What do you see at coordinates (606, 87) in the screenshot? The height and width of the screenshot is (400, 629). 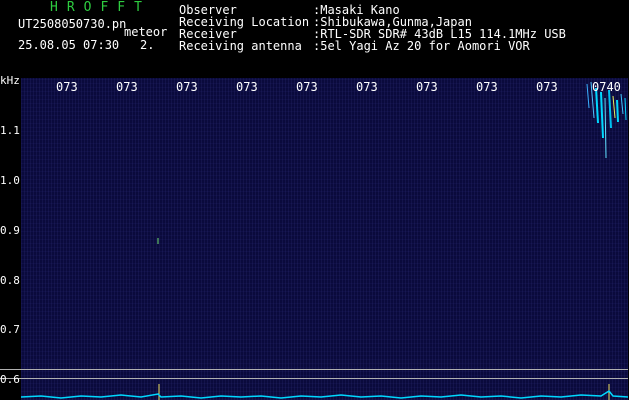 I see `x-tick-label: 0740` at bounding box center [606, 87].